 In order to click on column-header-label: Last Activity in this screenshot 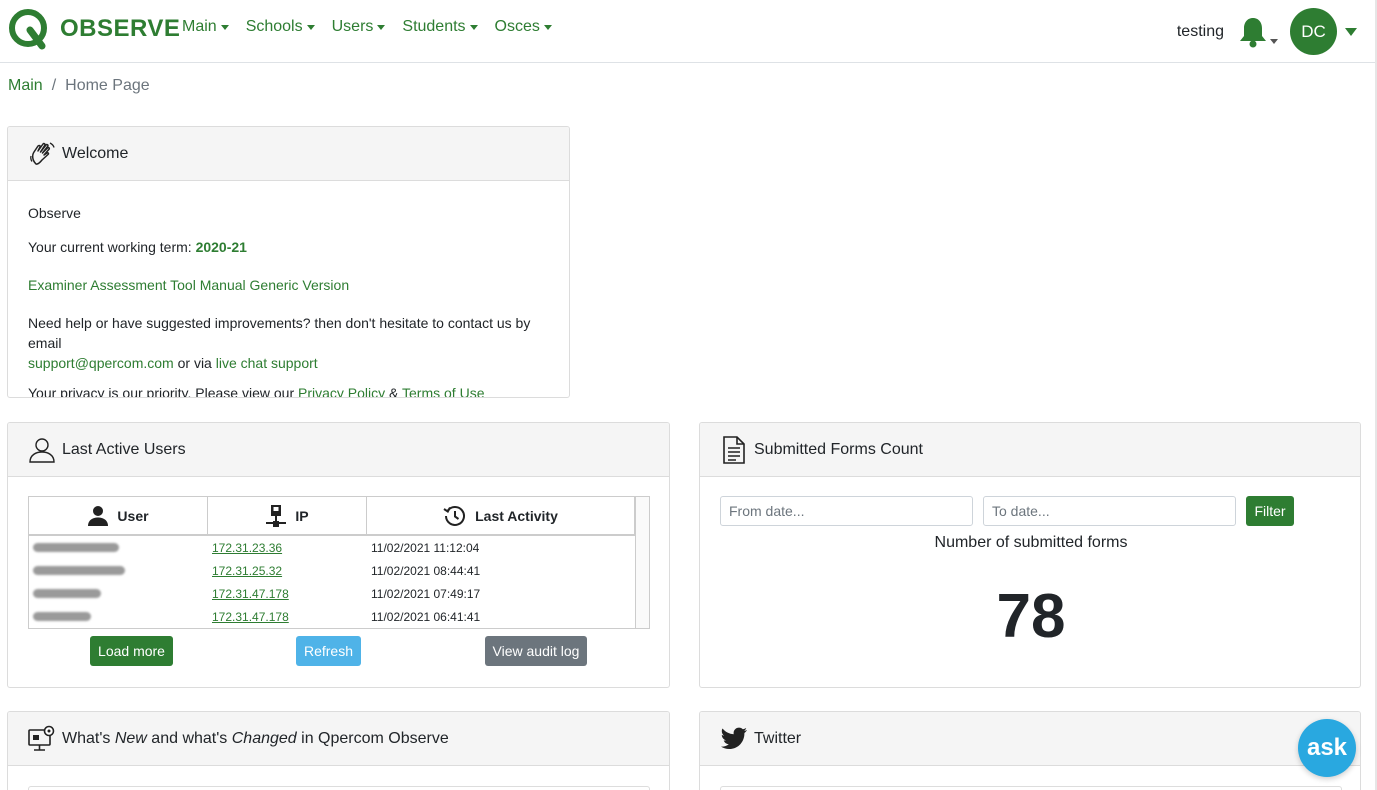, I will do `click(516, 515)`.